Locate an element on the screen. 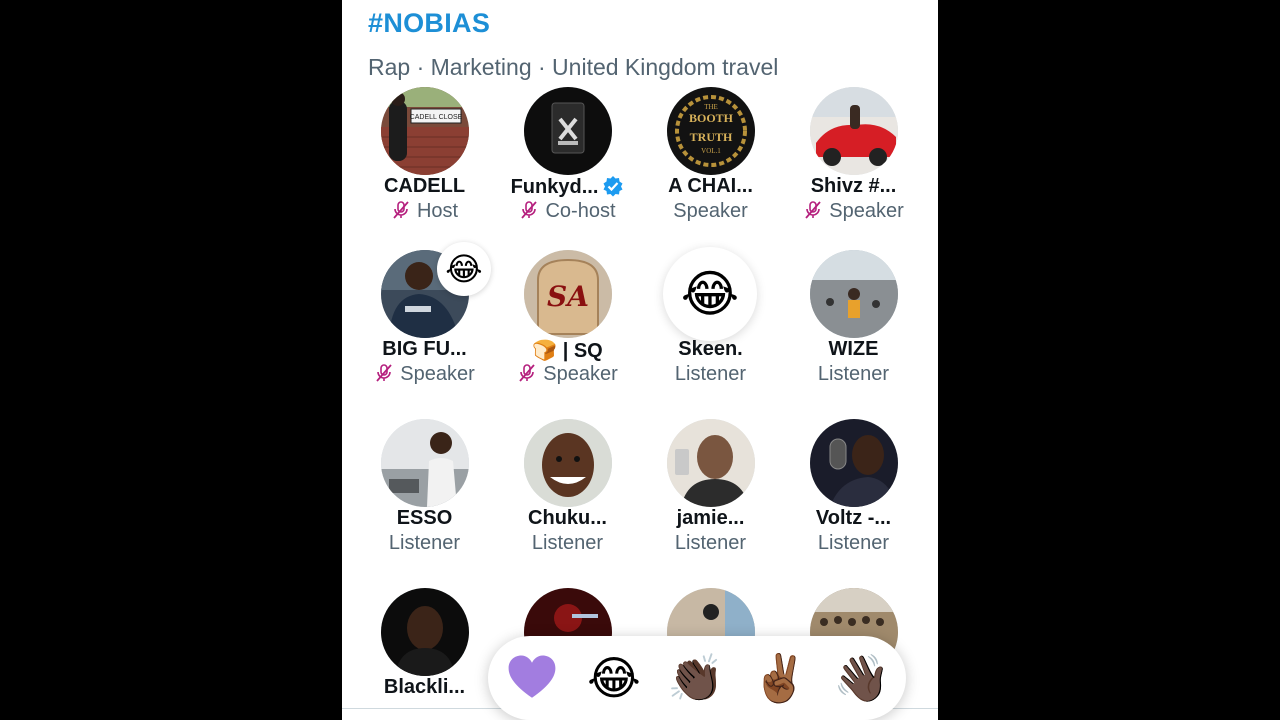 The image size is (1280, 720). reaction-bar: 😂 👏🏿 ✌🏾 👋🏿 is located at coordinates (697, 678).